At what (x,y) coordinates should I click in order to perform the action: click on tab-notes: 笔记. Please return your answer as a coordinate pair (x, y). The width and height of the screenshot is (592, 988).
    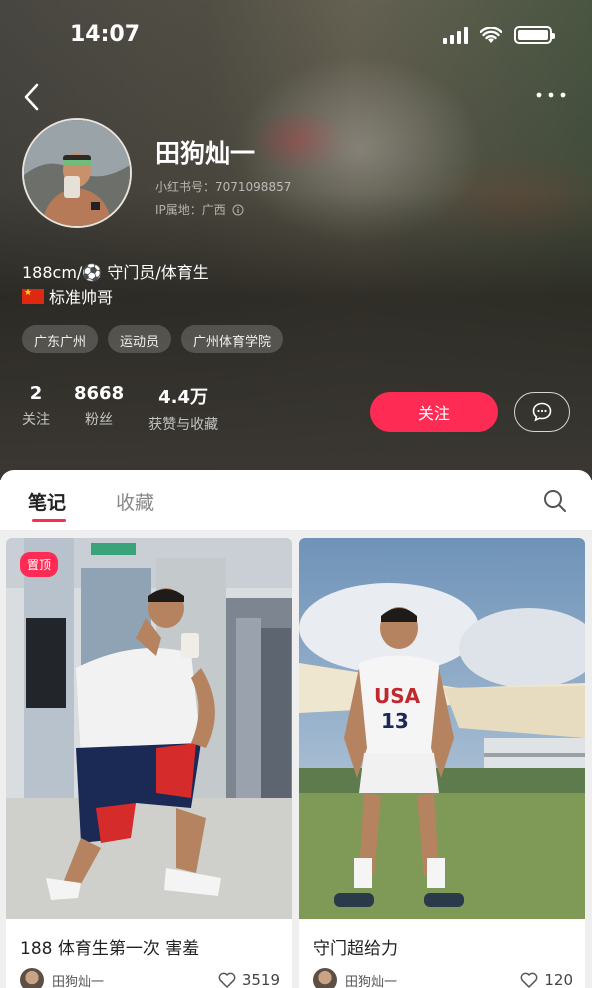
    Looking at the image, I should click on (47, 501).